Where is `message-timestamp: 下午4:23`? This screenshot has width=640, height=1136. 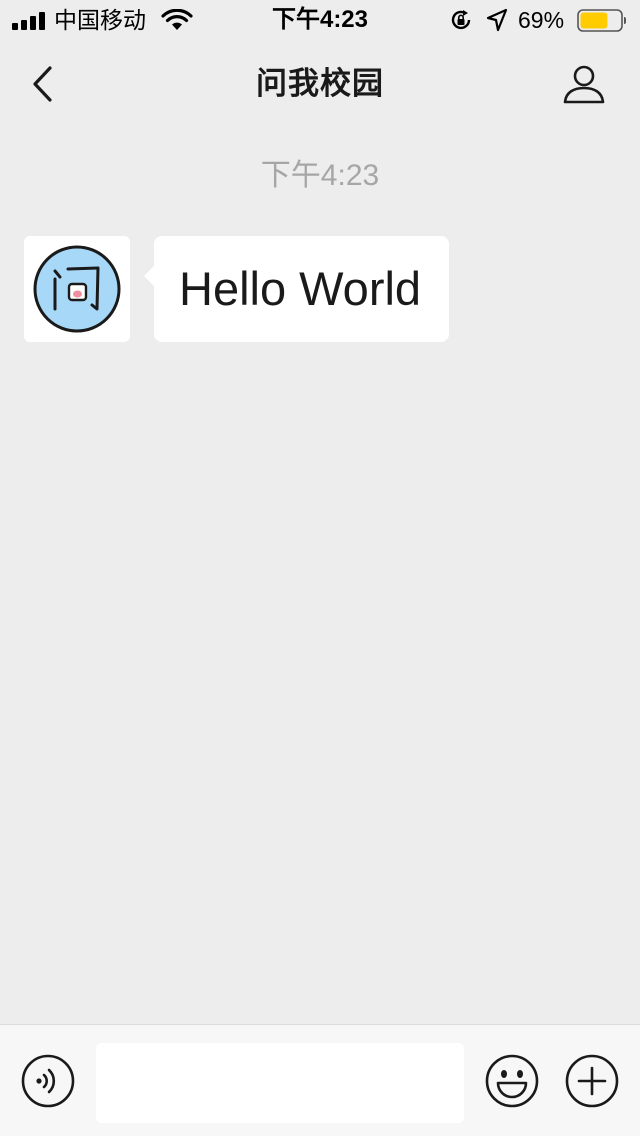
message-timestamp: 下午4:23 is located at coordinates (320, 175).